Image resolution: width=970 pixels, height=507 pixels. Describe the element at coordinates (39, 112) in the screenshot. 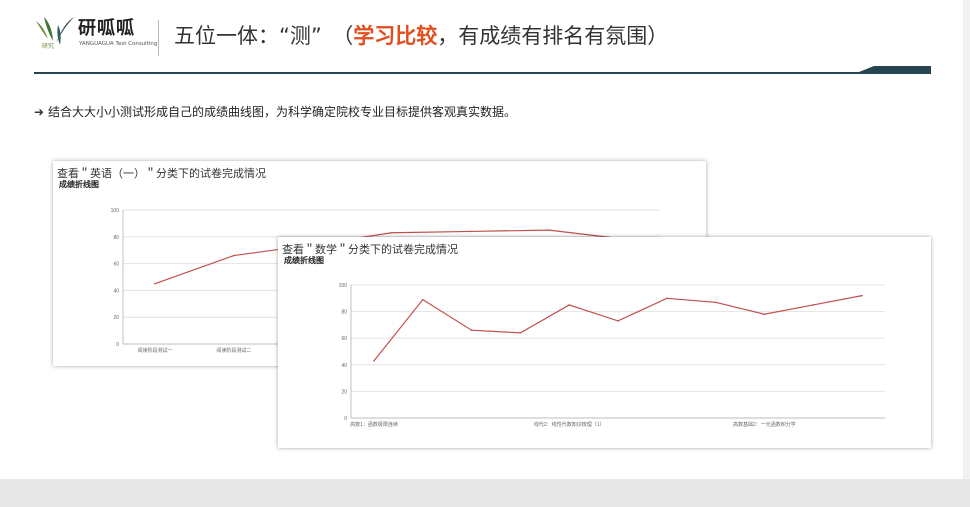

I see `arrow-right-icon: ➜` at that location.